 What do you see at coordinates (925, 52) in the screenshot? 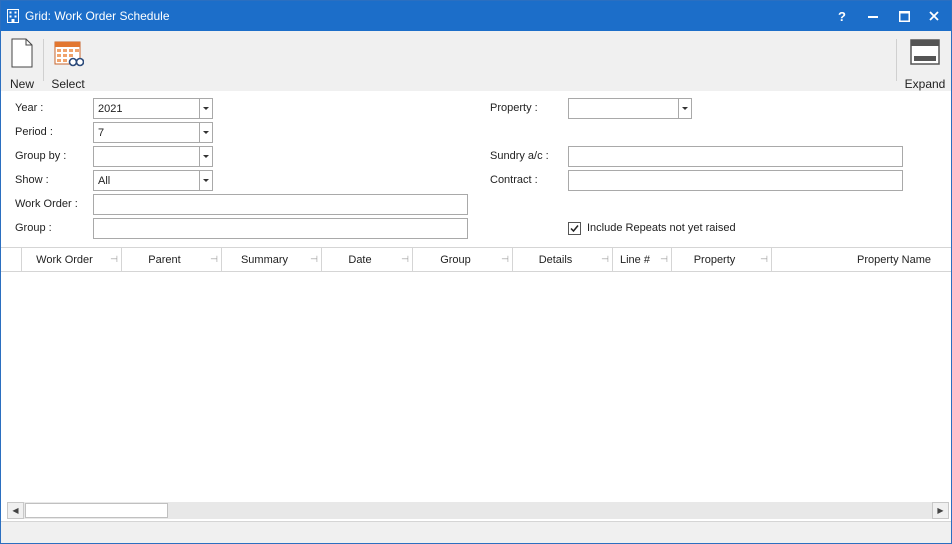
I see `expand-icon` at bounding box center [925, 52].